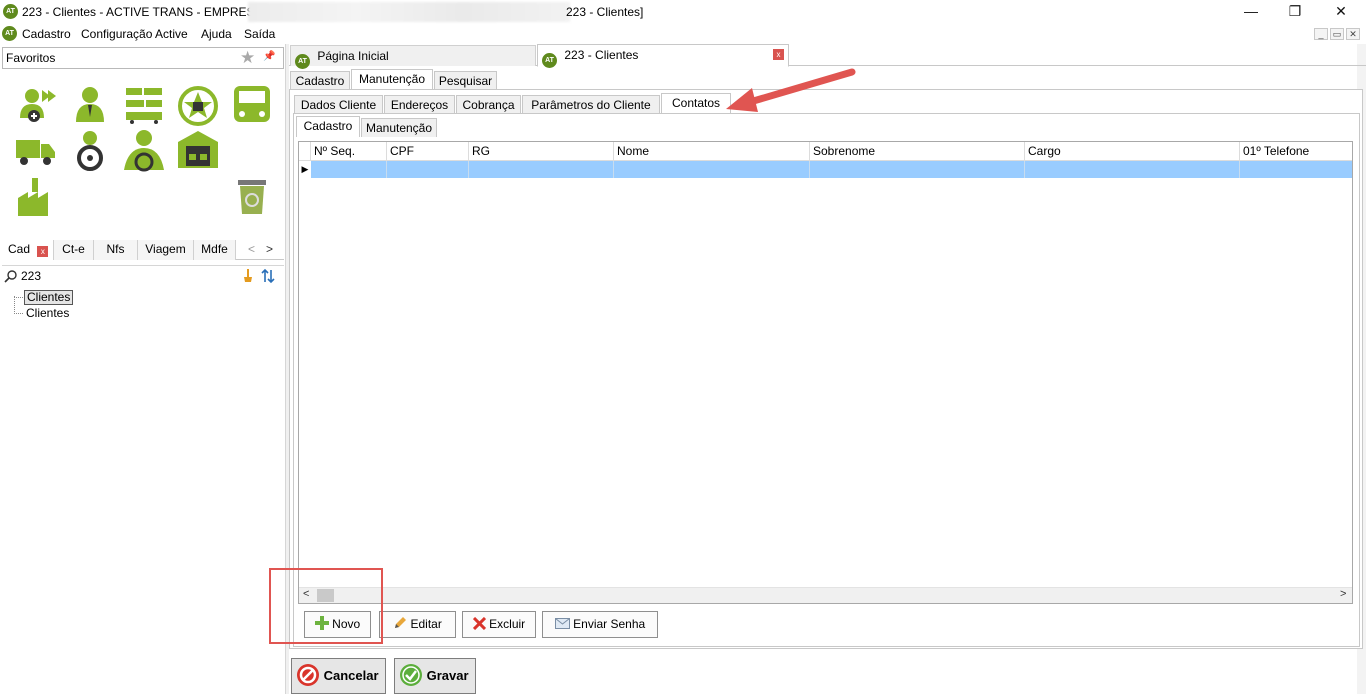  I want to click on search-icon, so click(11, 277).